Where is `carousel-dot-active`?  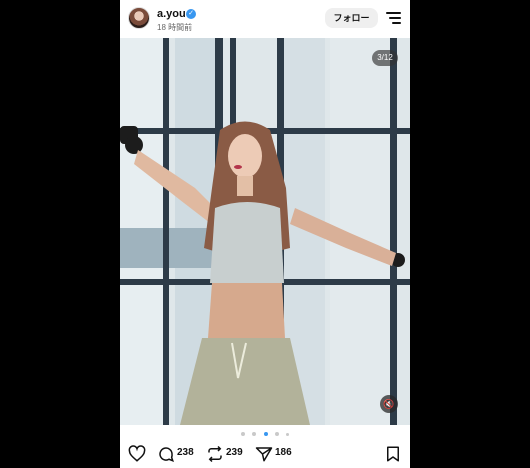 carousel-dot-active is located at coordinates (265, 434).